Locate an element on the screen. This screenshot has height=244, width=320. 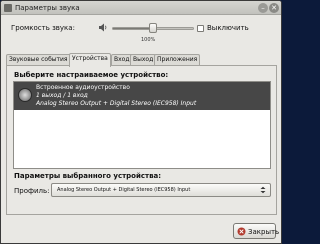
window-title: Параметры звука is located at coordinates (47, 8).